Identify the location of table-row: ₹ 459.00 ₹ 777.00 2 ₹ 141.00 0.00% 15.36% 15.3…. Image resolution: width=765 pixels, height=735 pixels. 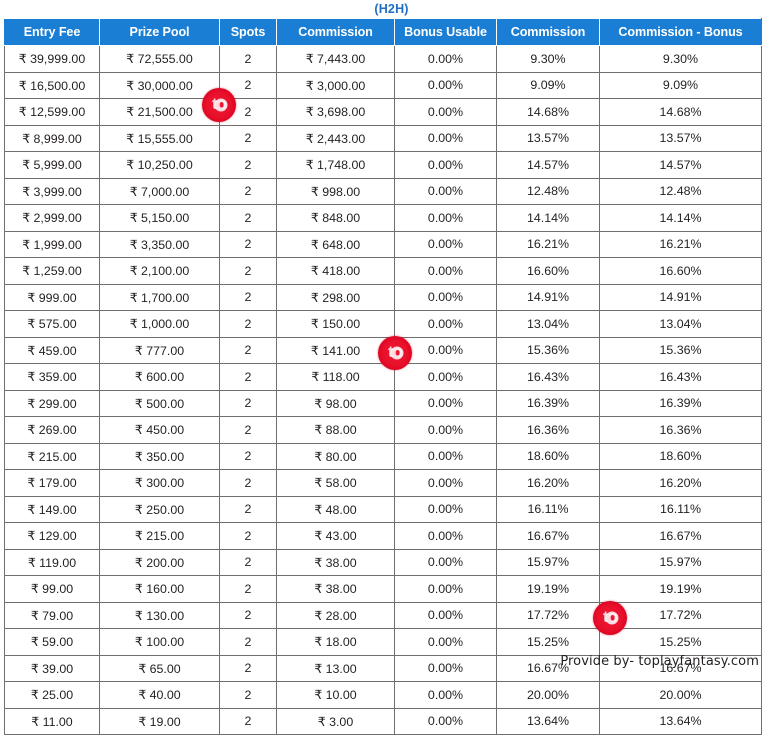
(383, 350).